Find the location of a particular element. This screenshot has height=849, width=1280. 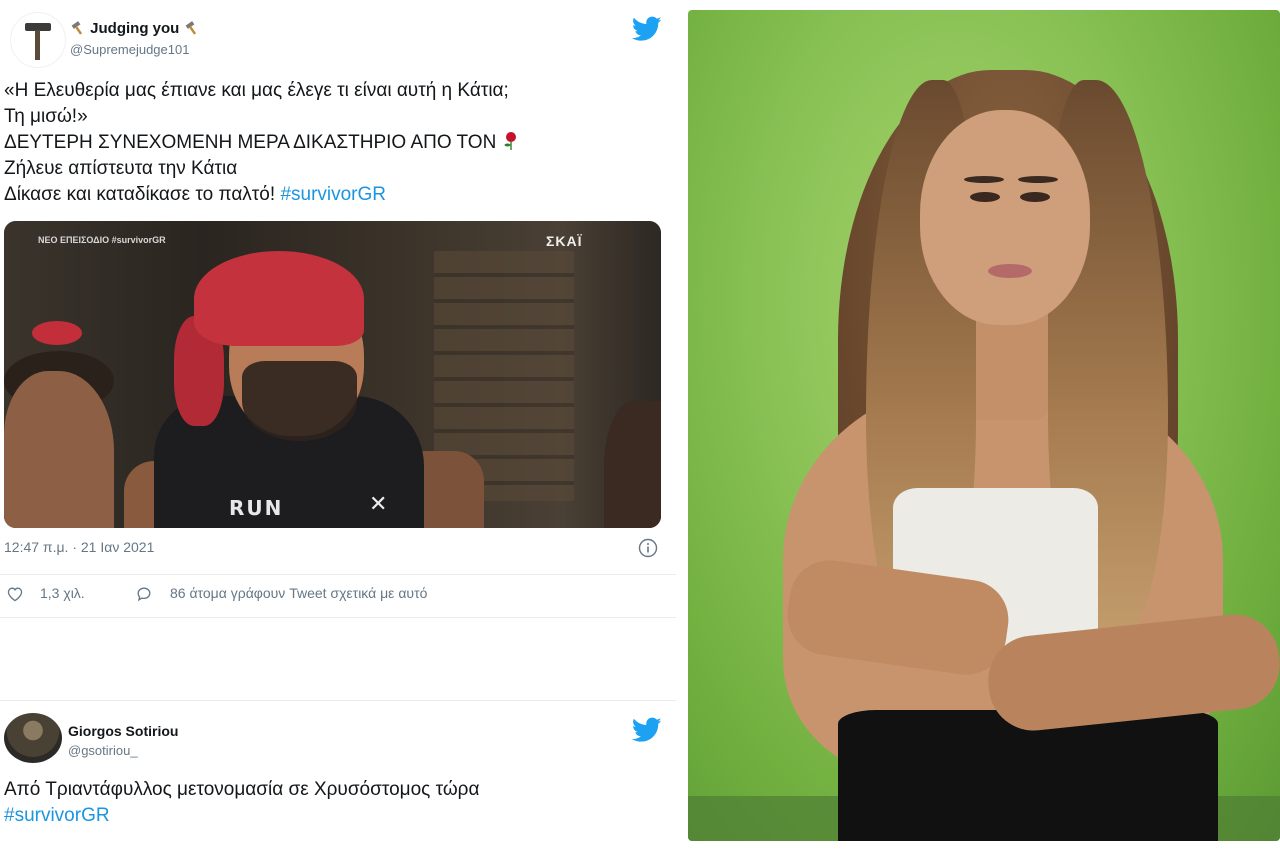

comment-icon is located at coordinates (144, 594).